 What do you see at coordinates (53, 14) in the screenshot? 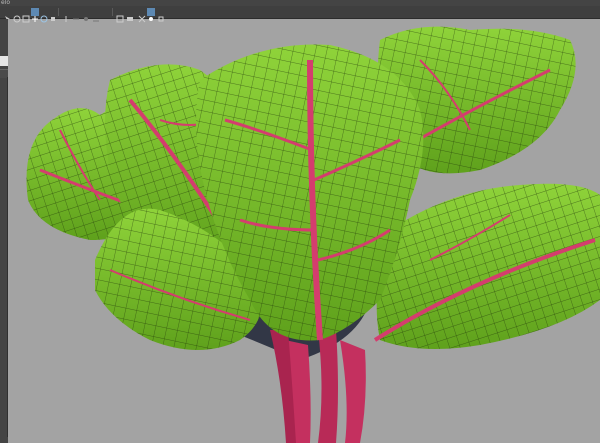
I see `scale-tool-icon` at bounding box center [53, 14].